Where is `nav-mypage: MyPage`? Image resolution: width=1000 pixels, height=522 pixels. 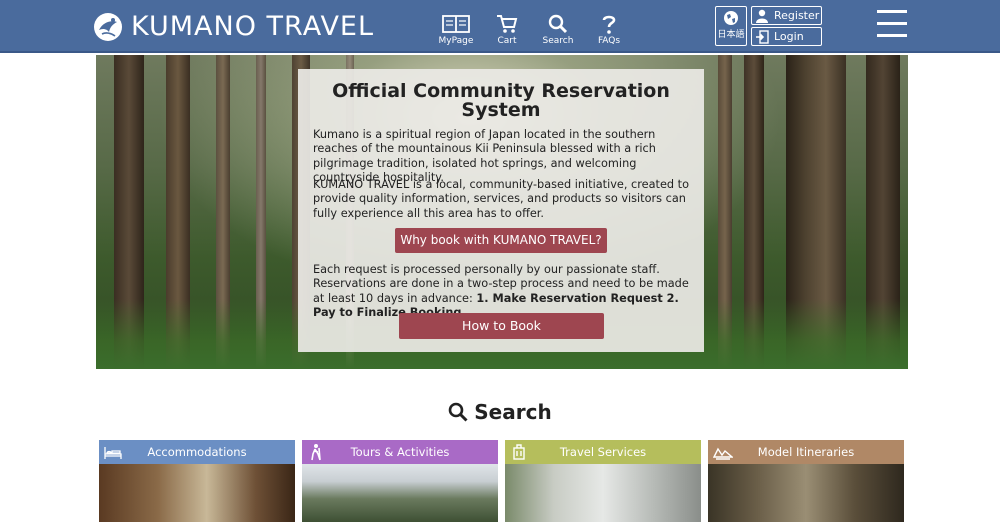 nav-mypage: MyPage is located at coordinates (456, 30).